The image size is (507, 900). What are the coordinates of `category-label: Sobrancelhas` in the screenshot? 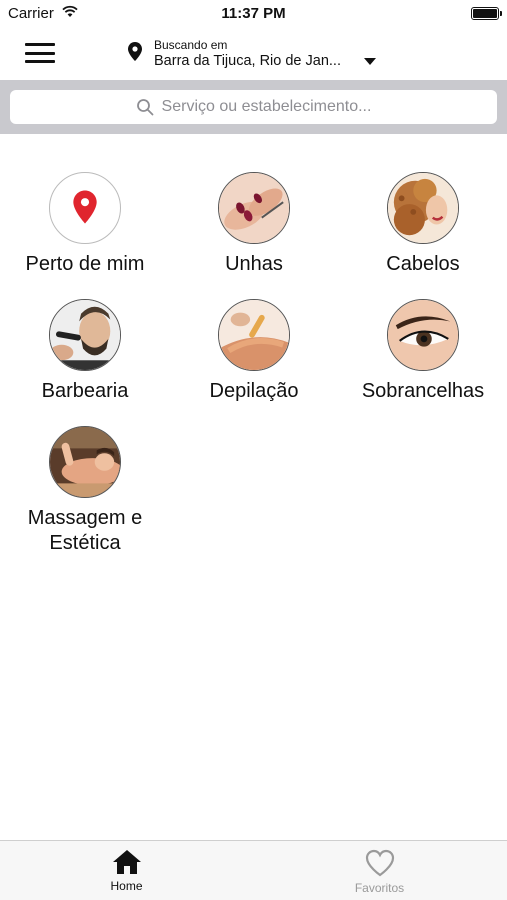 It's located at (423, 391).